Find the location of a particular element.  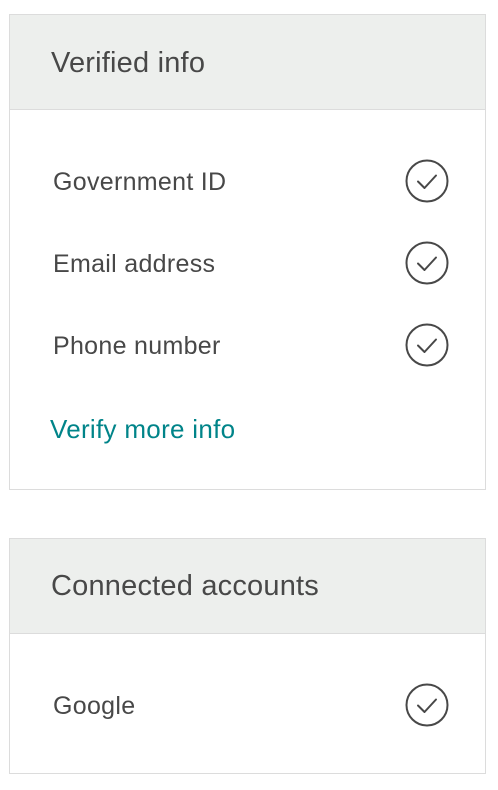

connected-accounts-header: Connected accounts is located at coordinates (247, 586).